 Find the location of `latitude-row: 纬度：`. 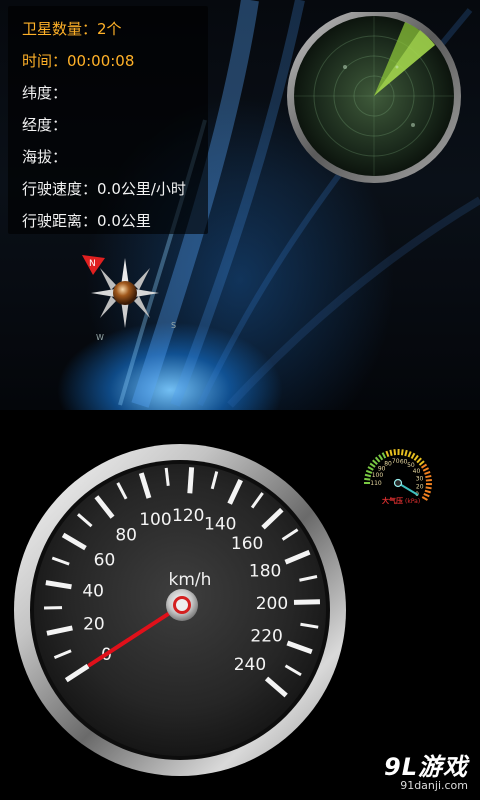

latitude-row: 纬度： is located at coordinates (44, 92).